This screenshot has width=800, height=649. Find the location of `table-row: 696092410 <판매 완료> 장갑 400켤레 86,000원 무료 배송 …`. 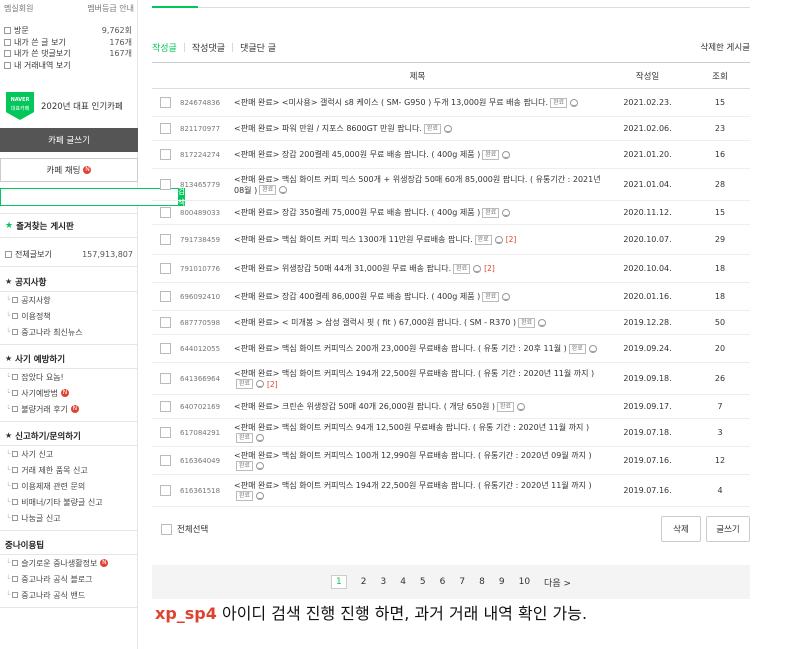

table-row: 696092410 <판매 완료> 장갑 400켤레 86,000원 무료 배송 … is located at coordinates (451, 296).